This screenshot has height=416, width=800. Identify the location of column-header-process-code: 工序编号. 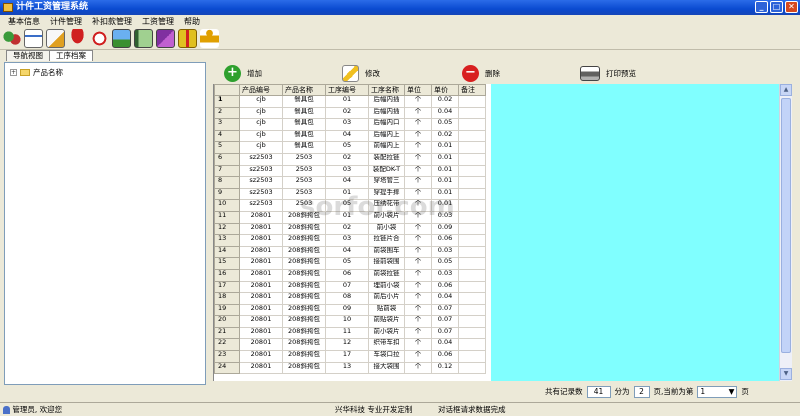
(347, 90).